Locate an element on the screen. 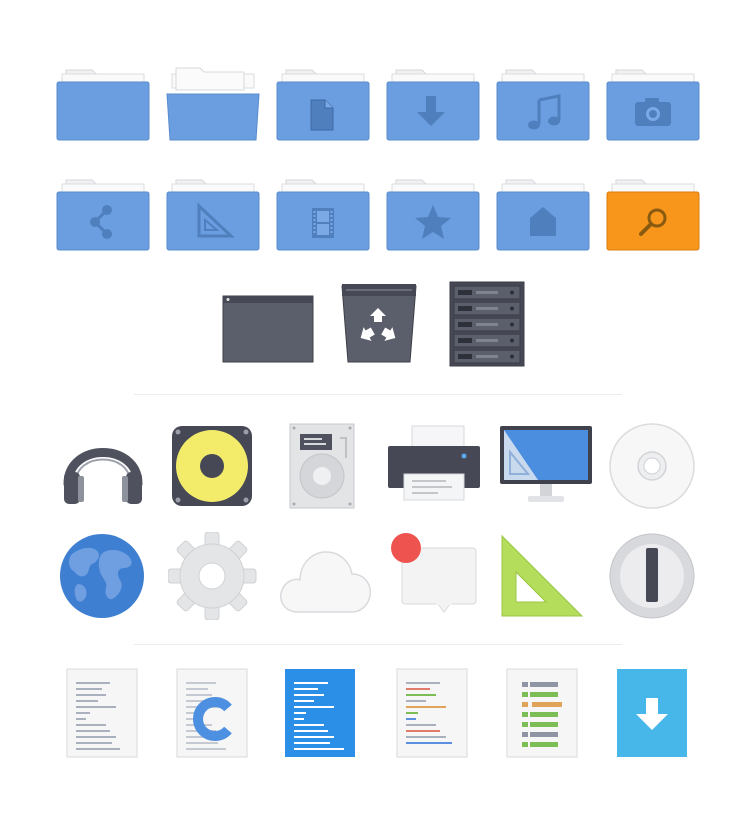  set-square-icon is located at coordinates (546, 576).